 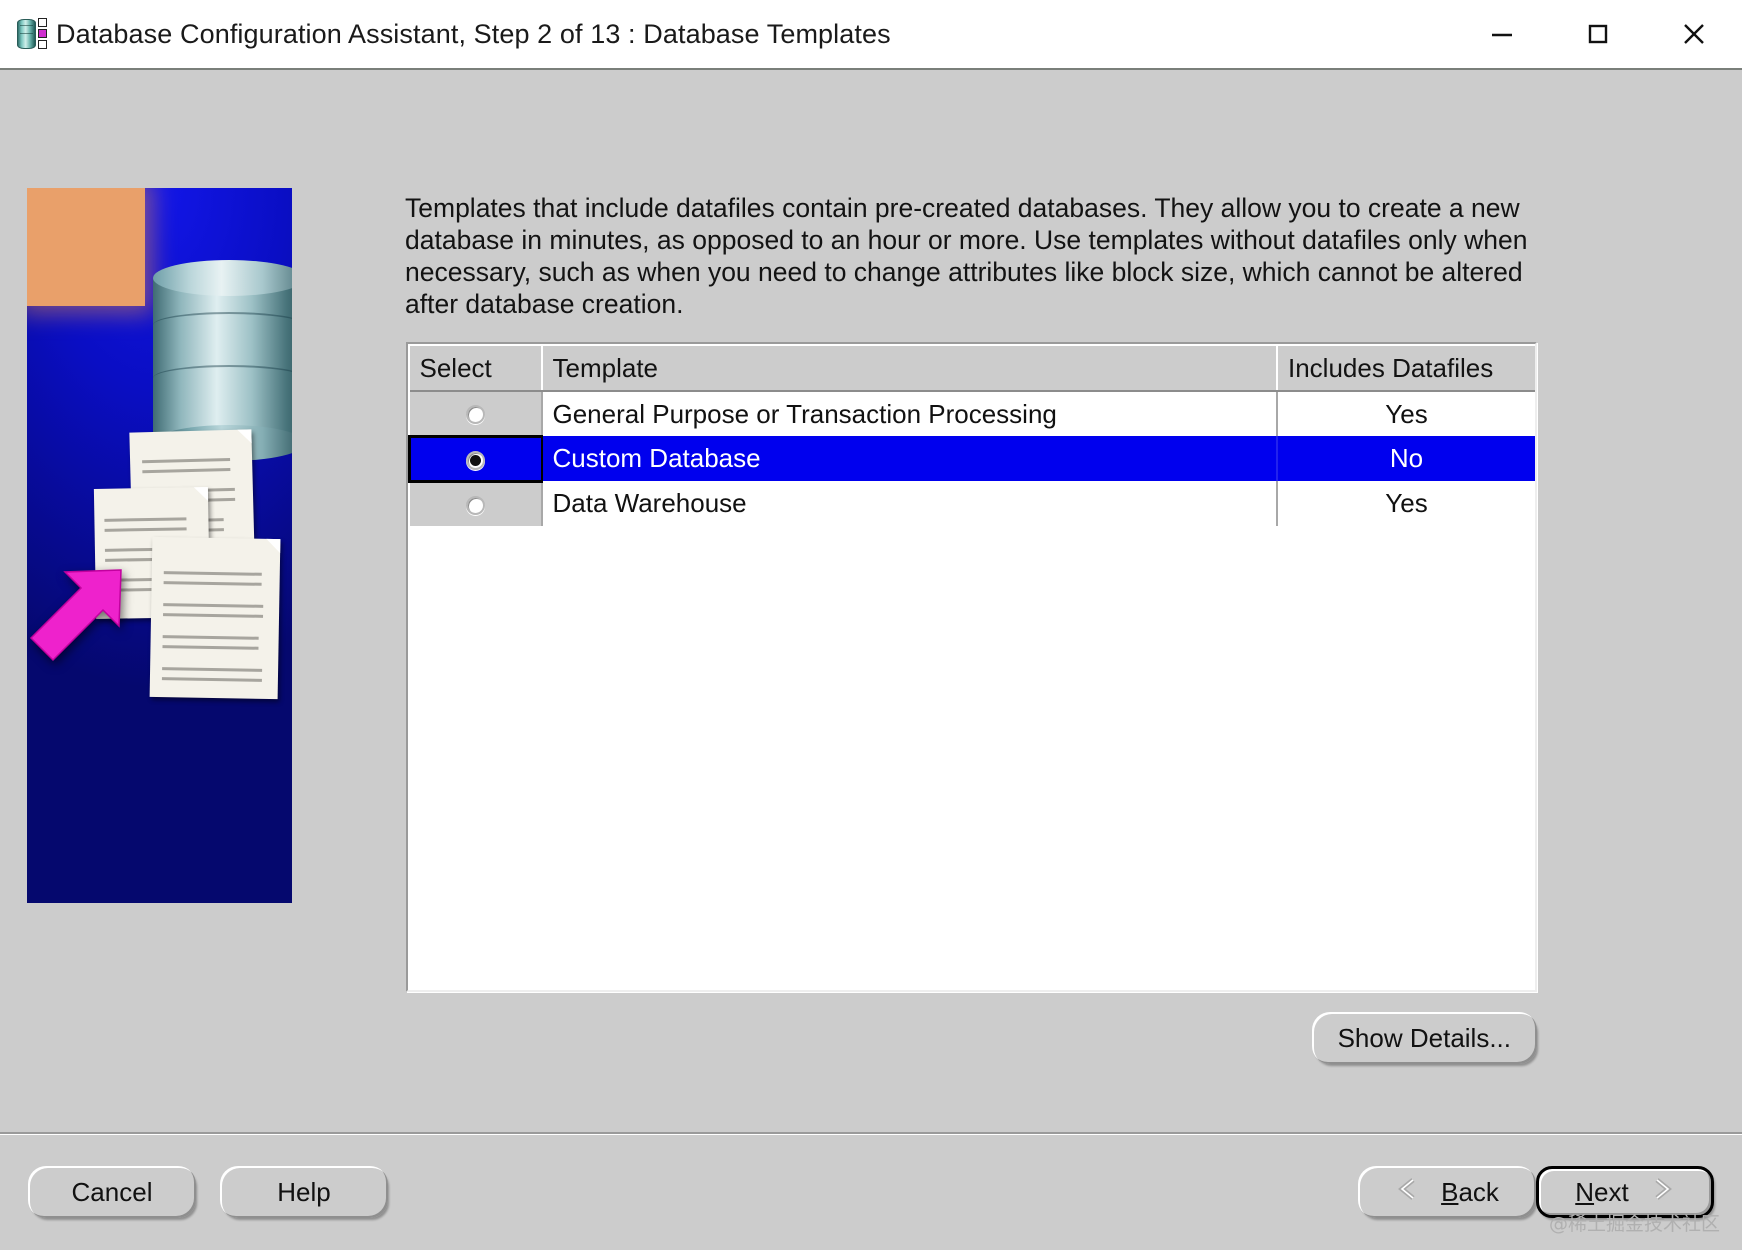 What do you see at coordinates (1585, 1191) in the screenshot?
I see `next-mnemonic: N` at bounding box center [1585, 1191].